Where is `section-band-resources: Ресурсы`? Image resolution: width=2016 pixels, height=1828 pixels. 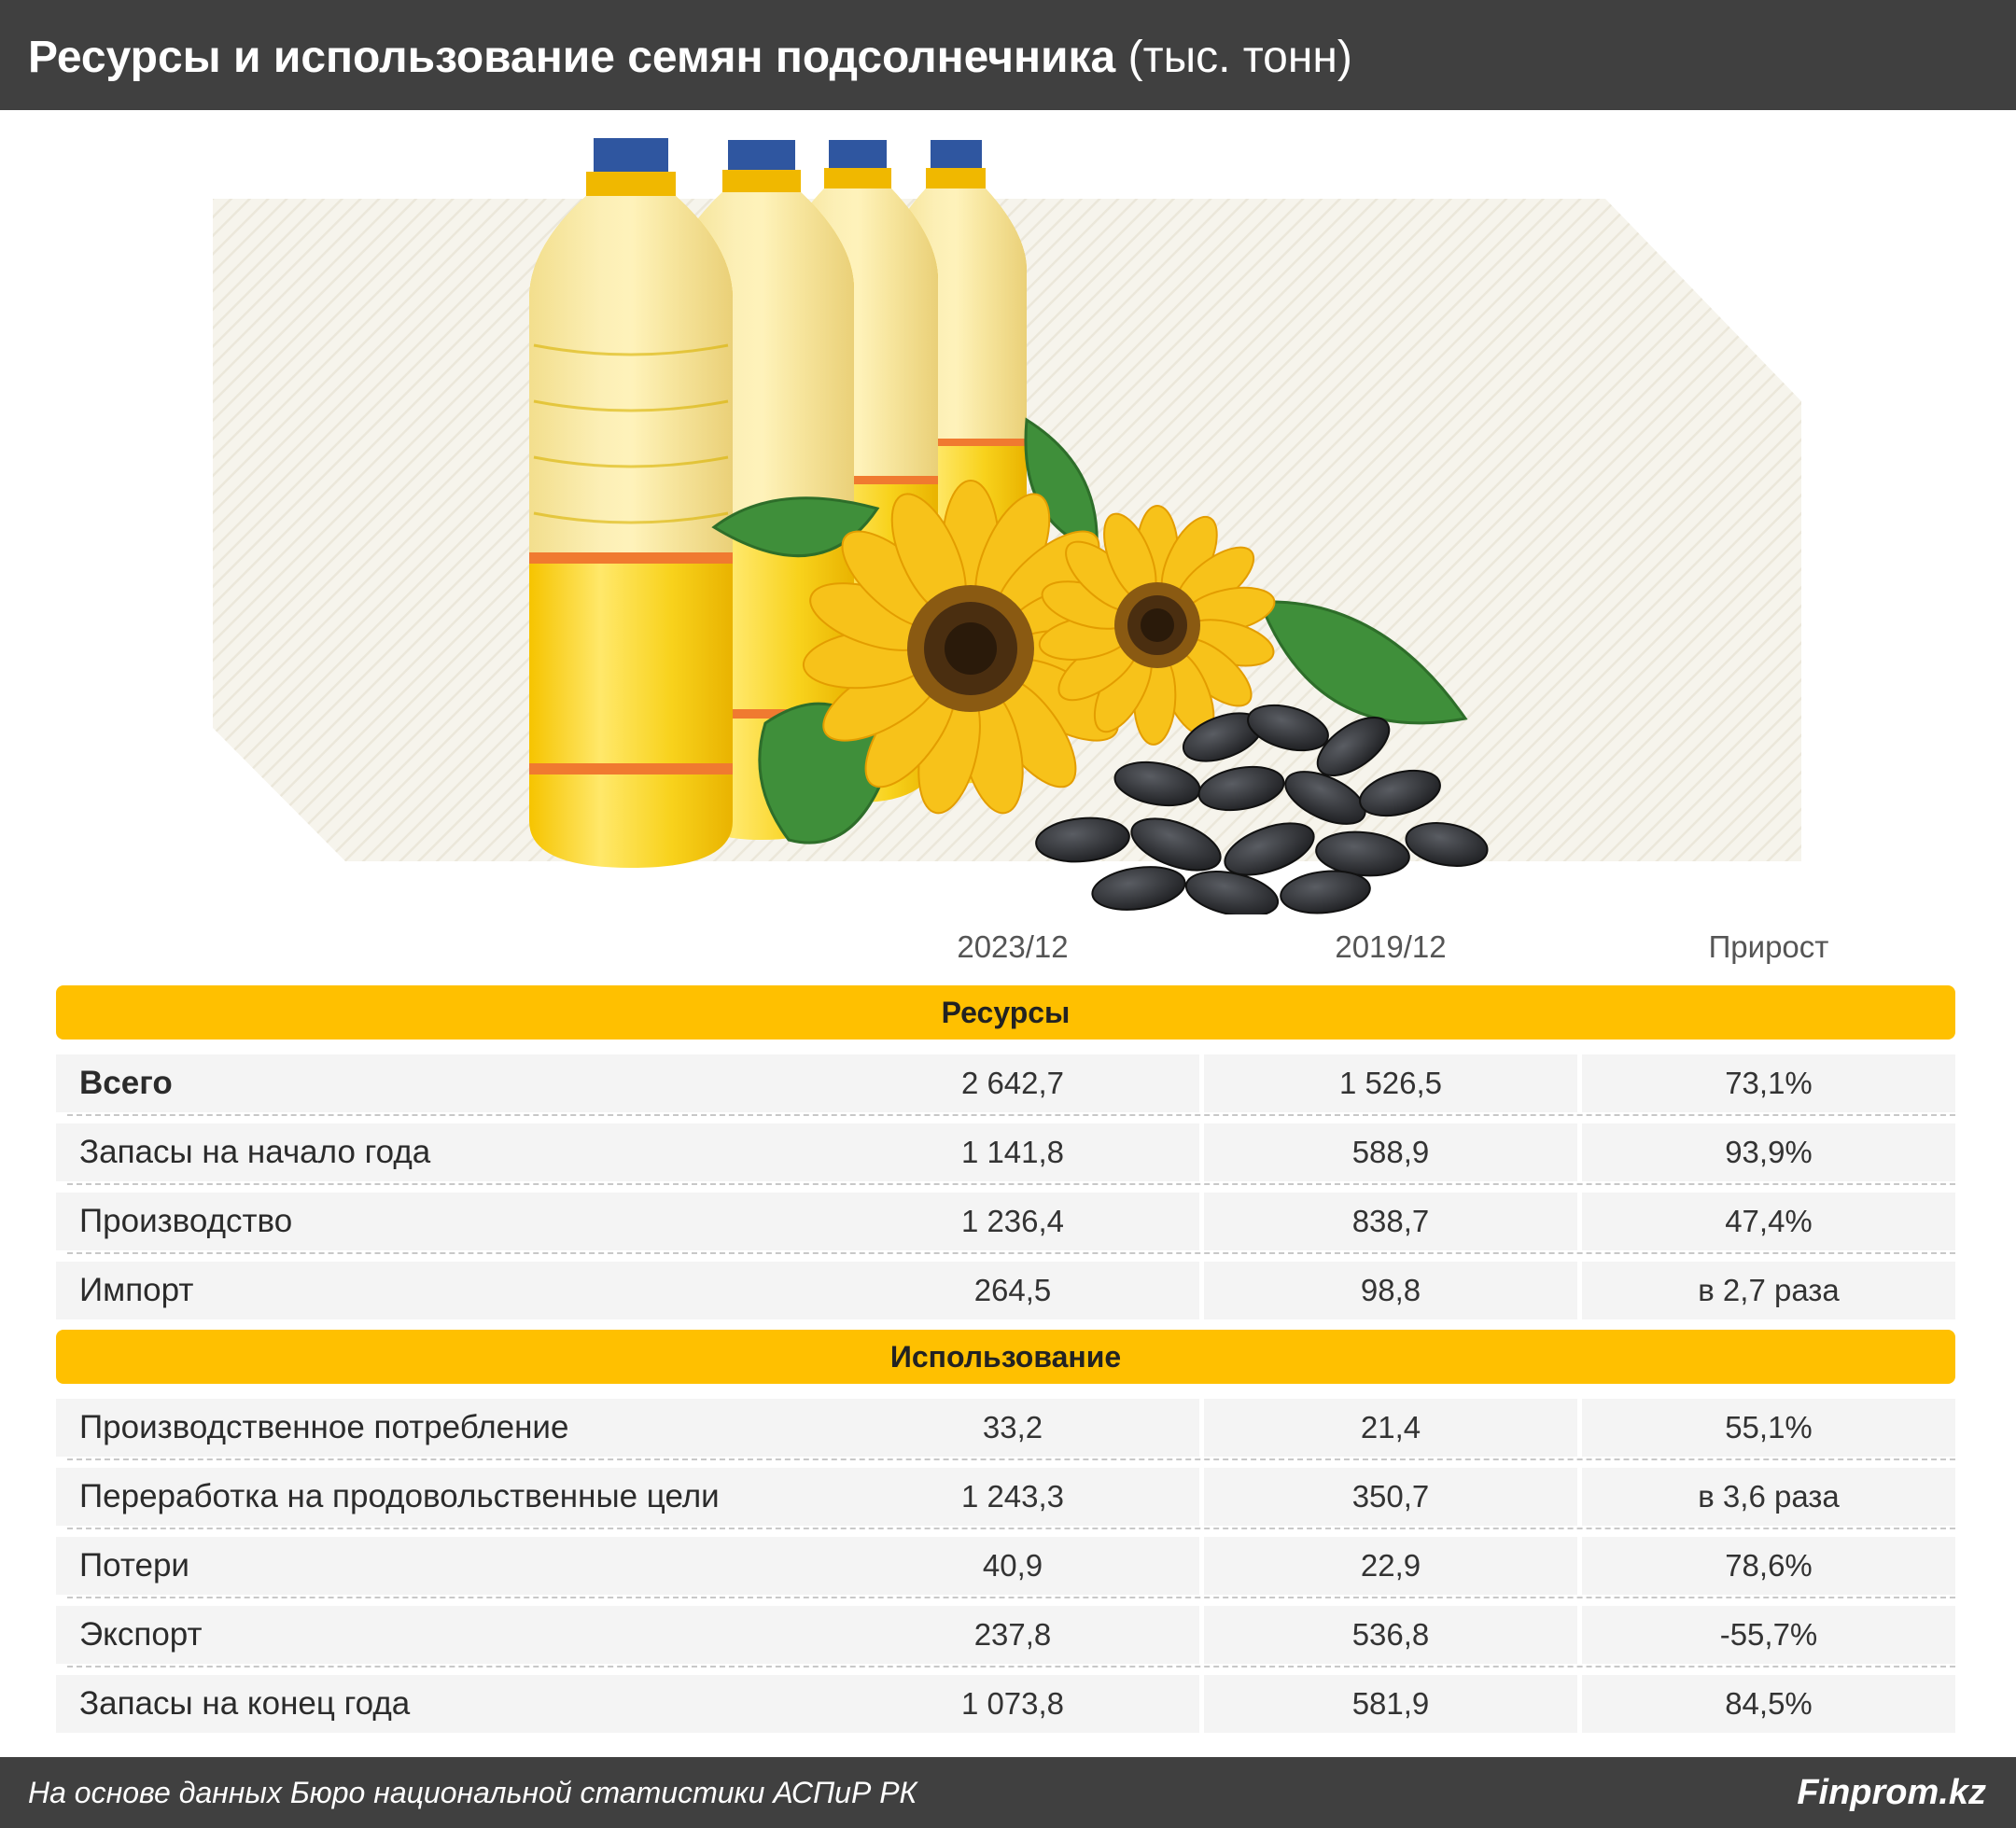 section-band-resources: Ресурсы is located at coordinates (1005, 1012).